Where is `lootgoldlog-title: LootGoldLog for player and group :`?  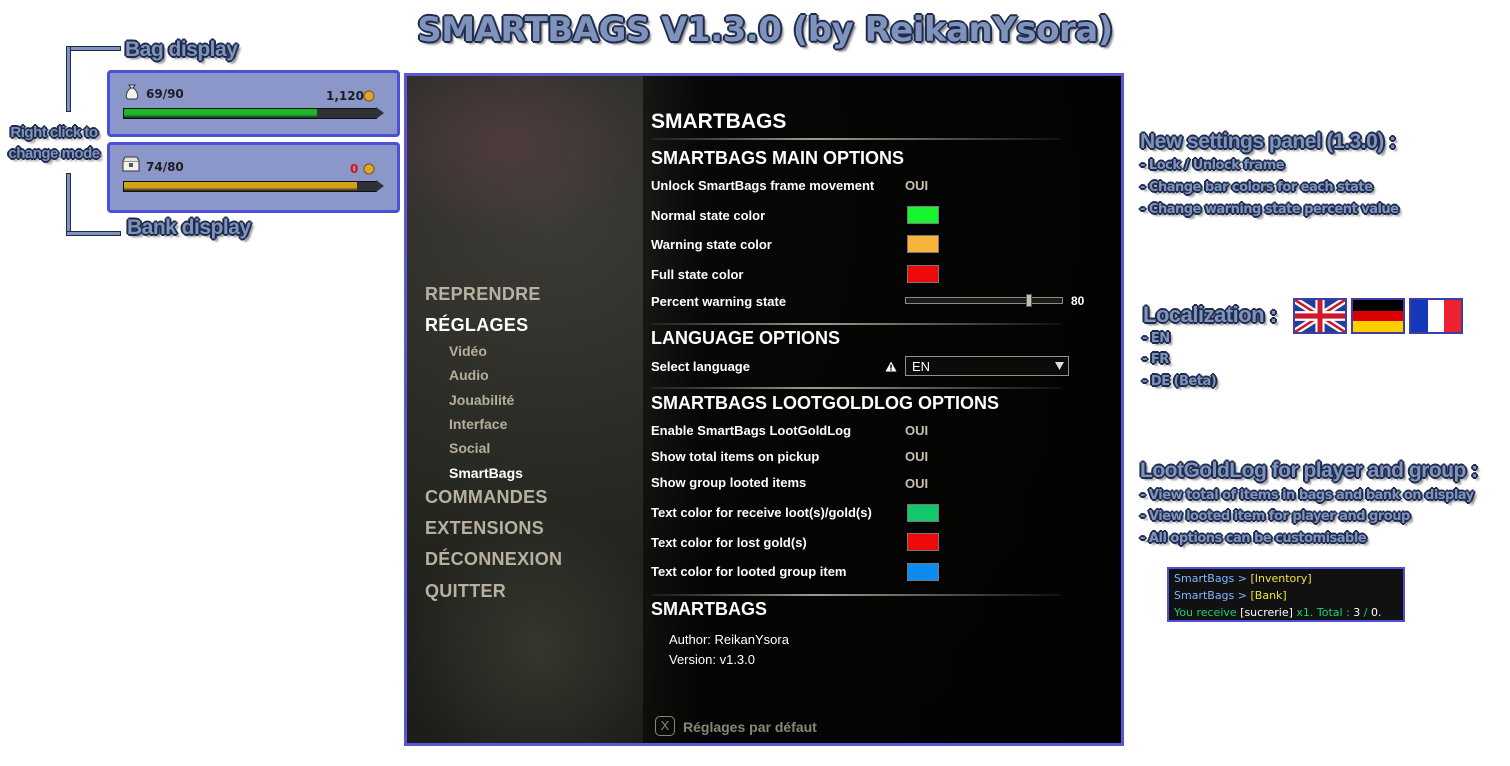 lootgoldlog-title: LootGoldLog for player and group : is located at coordinates (1309, 470).